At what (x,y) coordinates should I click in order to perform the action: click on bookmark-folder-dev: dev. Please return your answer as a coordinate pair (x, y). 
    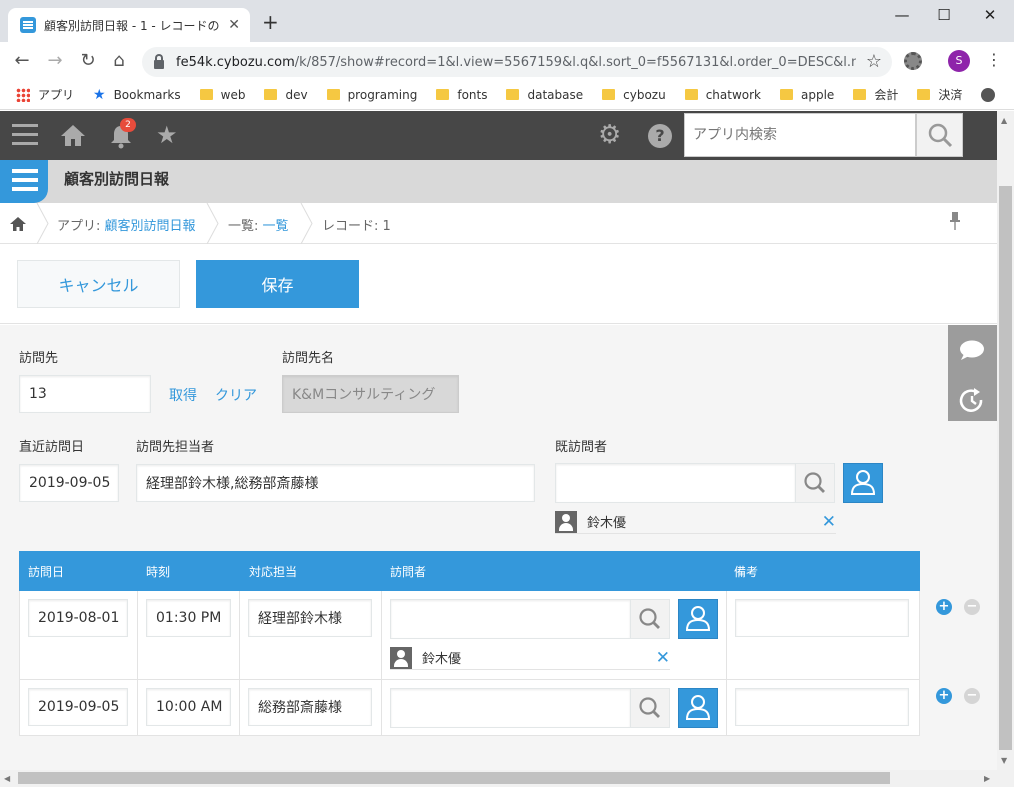
    Looking at the image, I should click on (286, 95).